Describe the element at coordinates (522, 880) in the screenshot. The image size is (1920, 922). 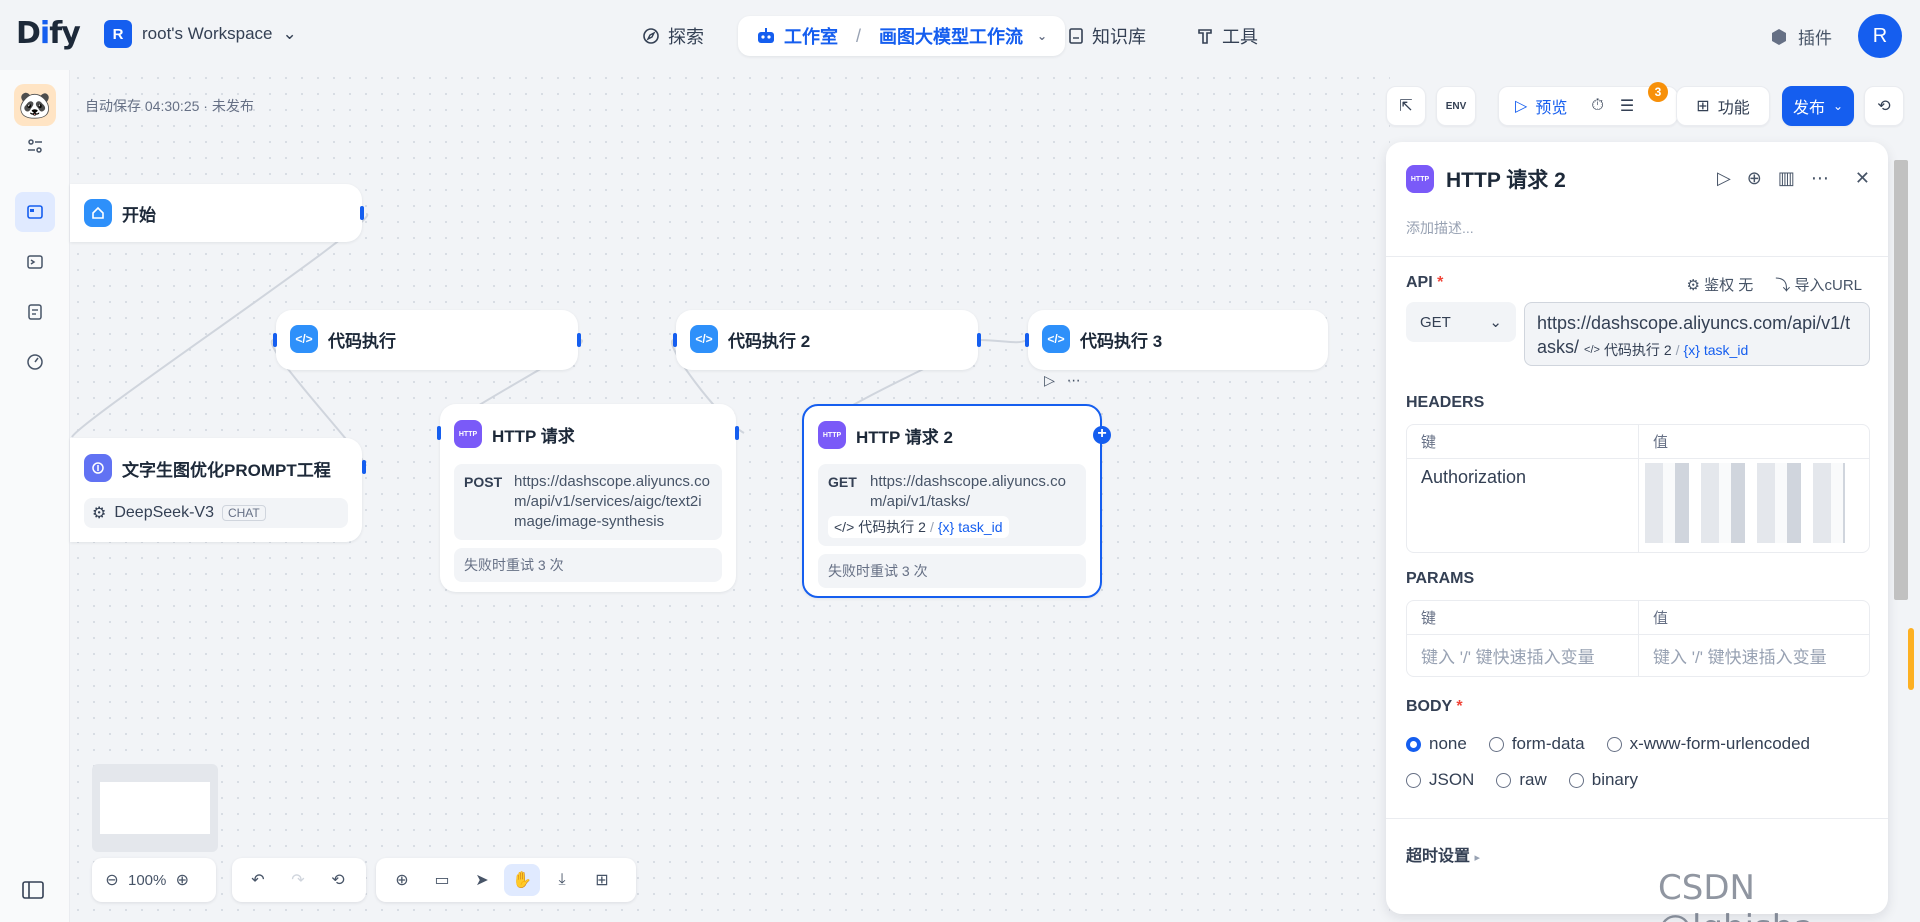
I see `hand-icon: ✋` at that location.